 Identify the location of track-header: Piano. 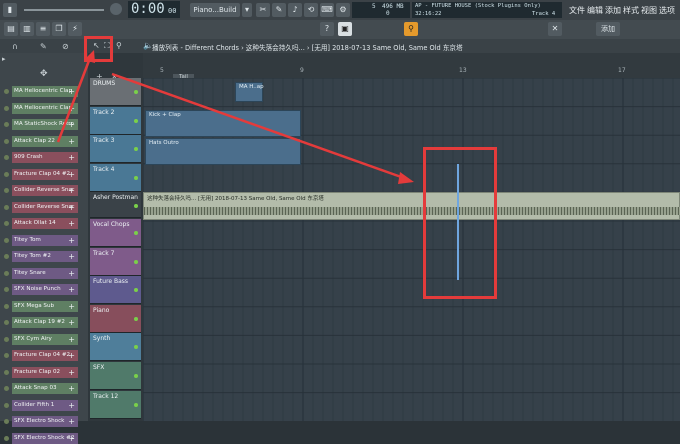
(115, 318).